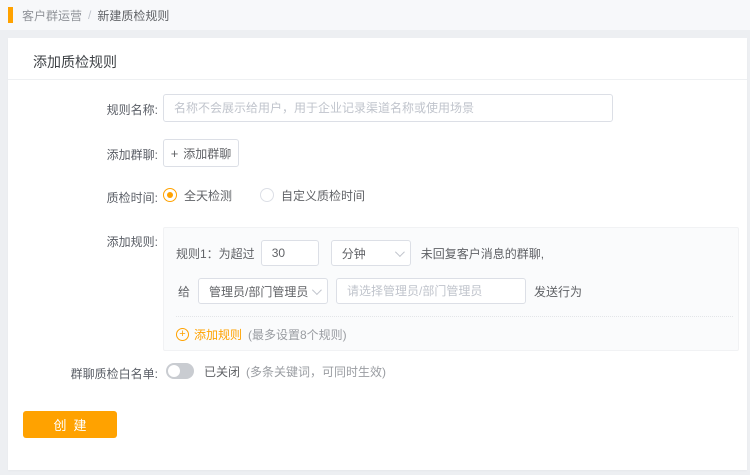  Describe the element at coordinates (431, 291) in the screenshot. I see `rule1-recipient-input` at that location.